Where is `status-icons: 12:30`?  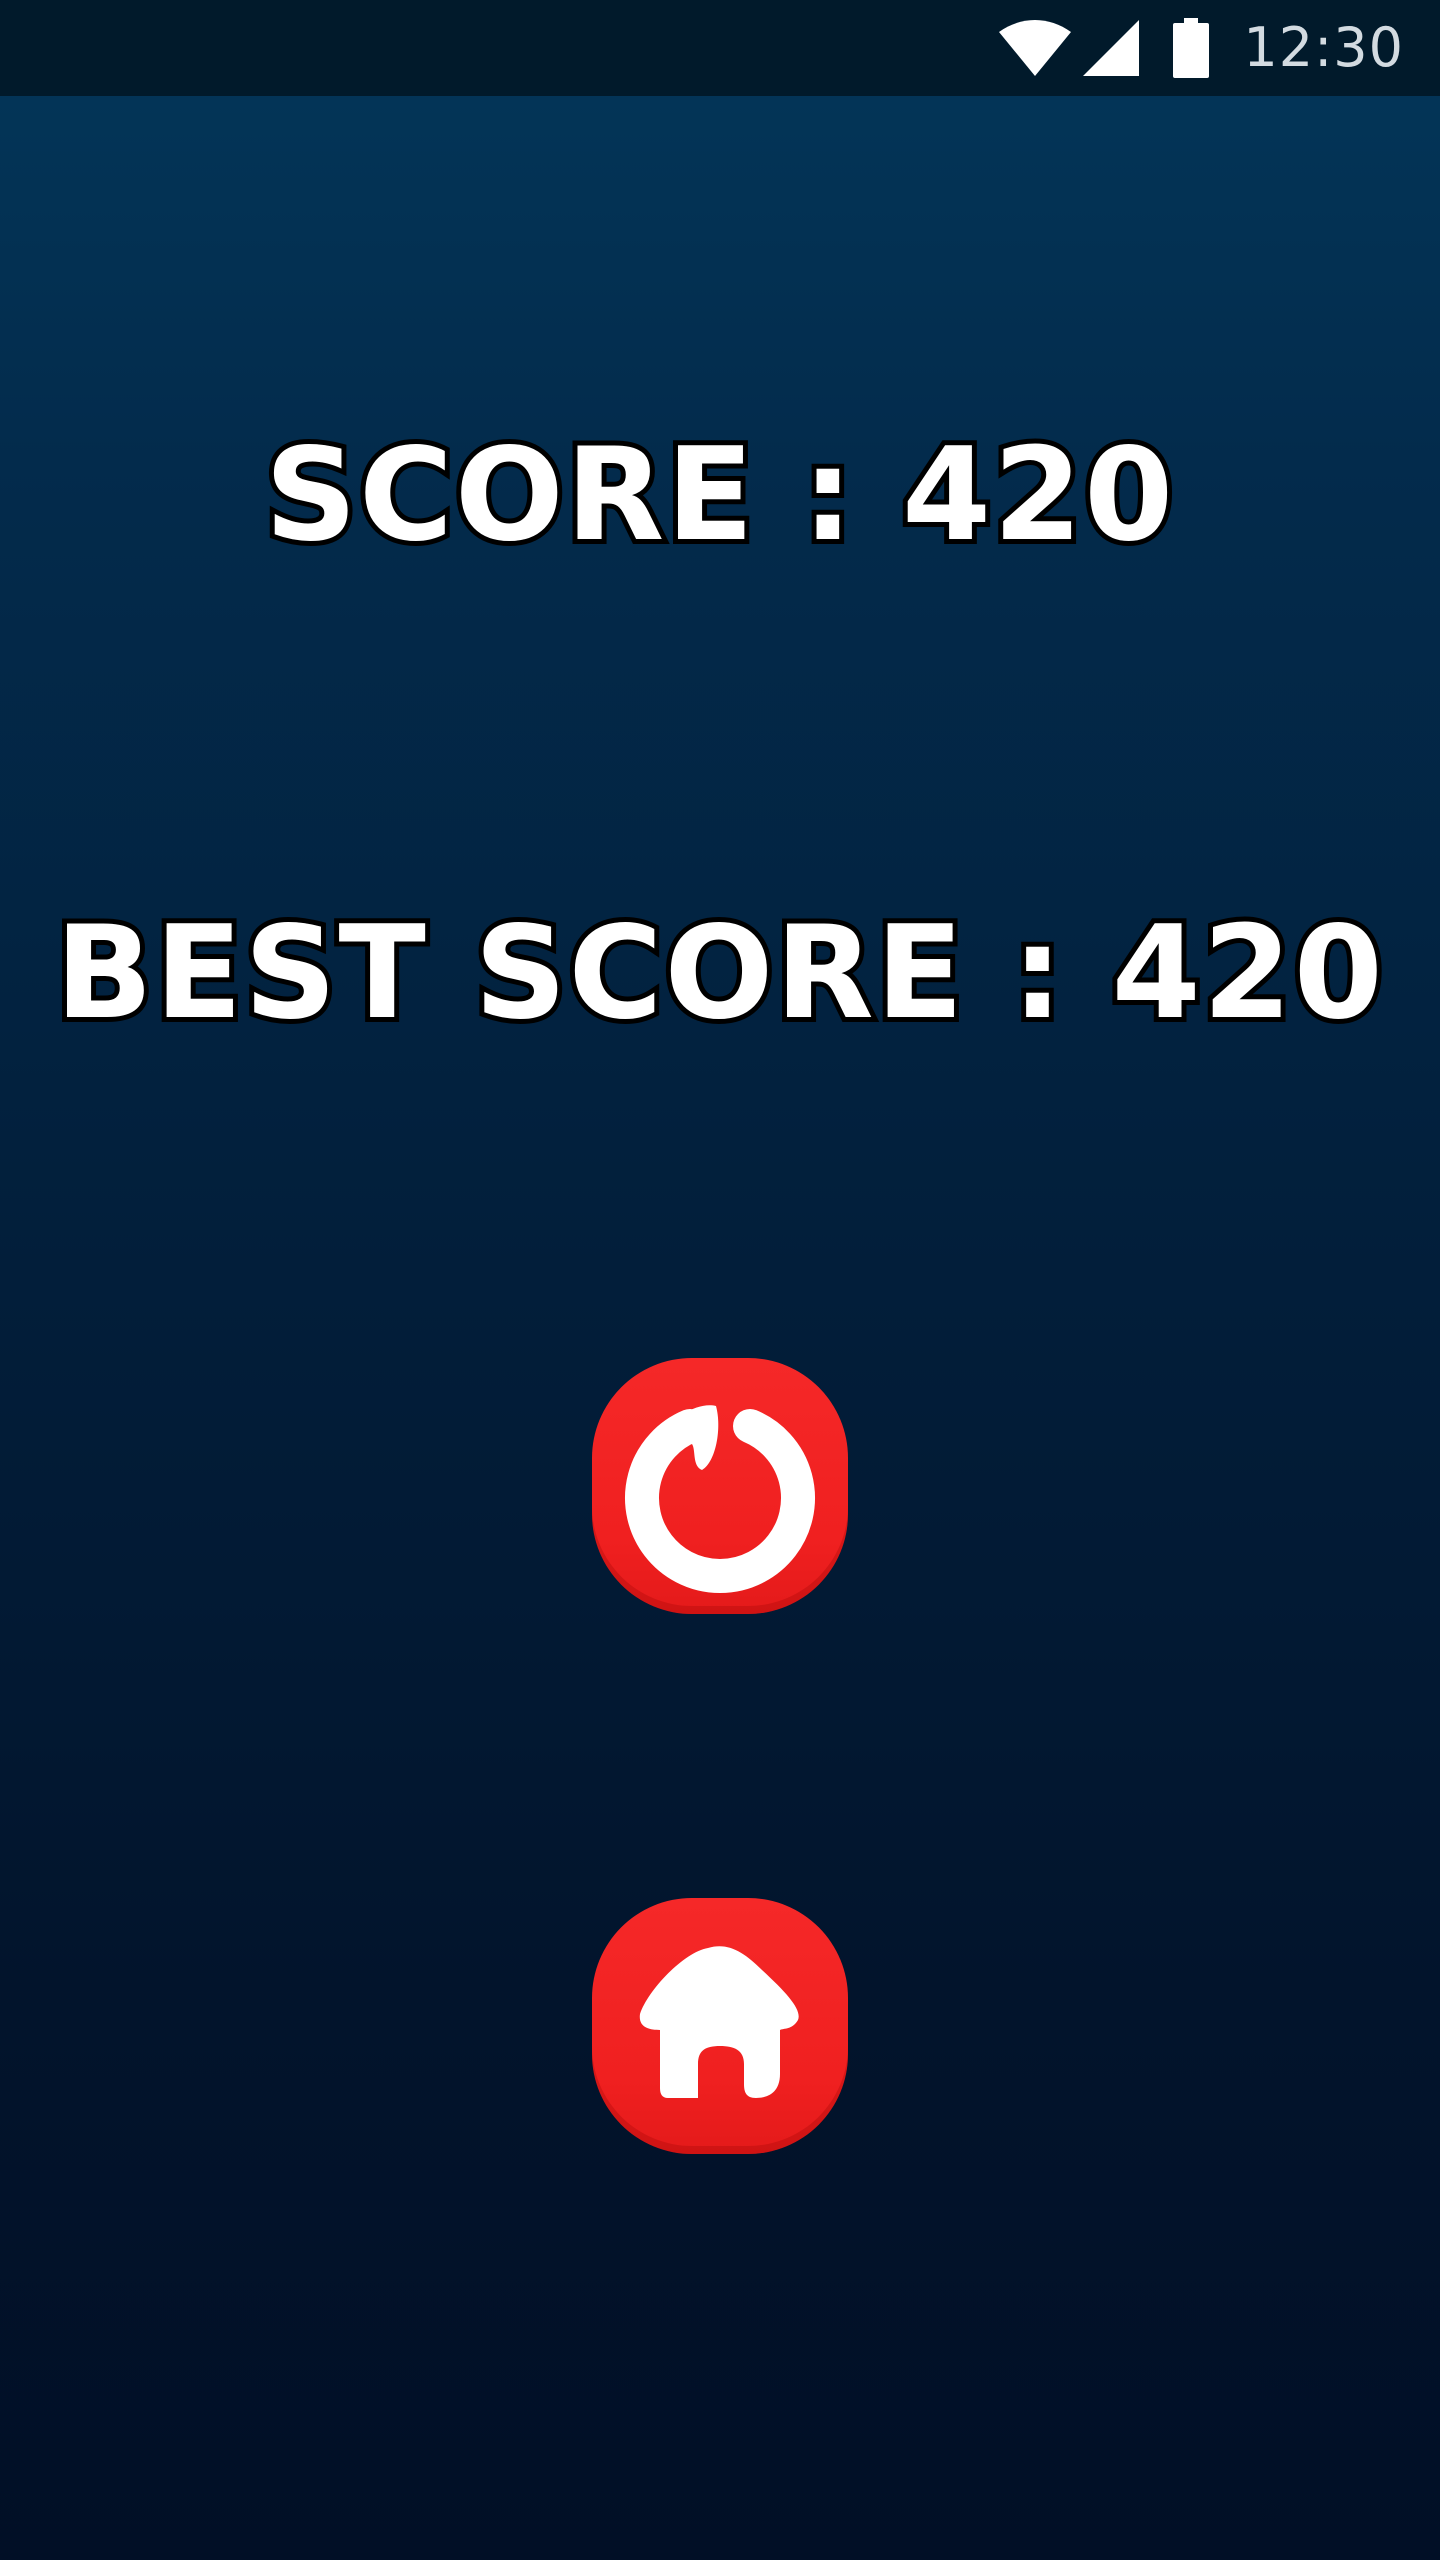 status-icons: 12:30 is located at coordinates (1200, 48).